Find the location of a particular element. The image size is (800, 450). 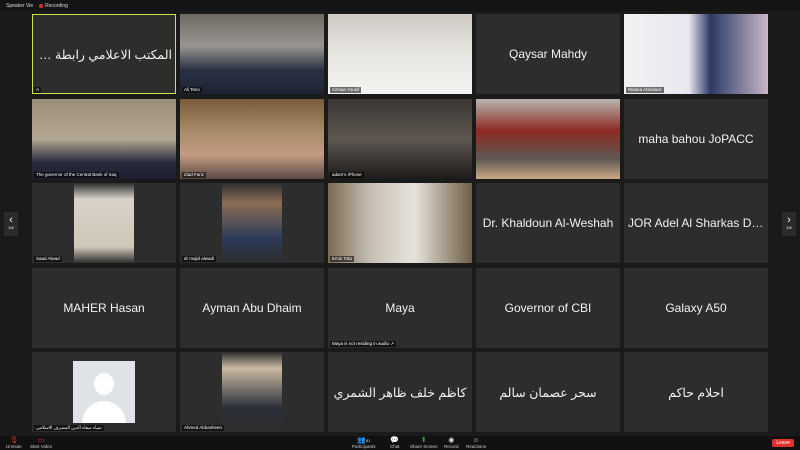

next-page-indicator: 1/4 is located at coordinates (789, 227).